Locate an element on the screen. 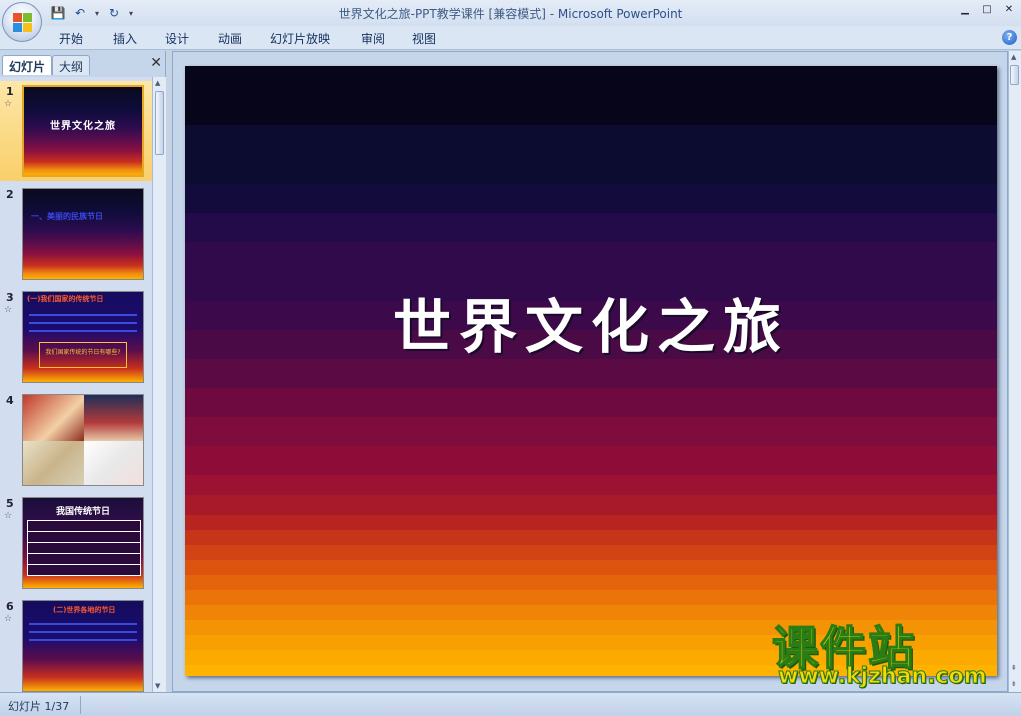  tab-slides: 幻灯片 is located at coordinates (27, 65).